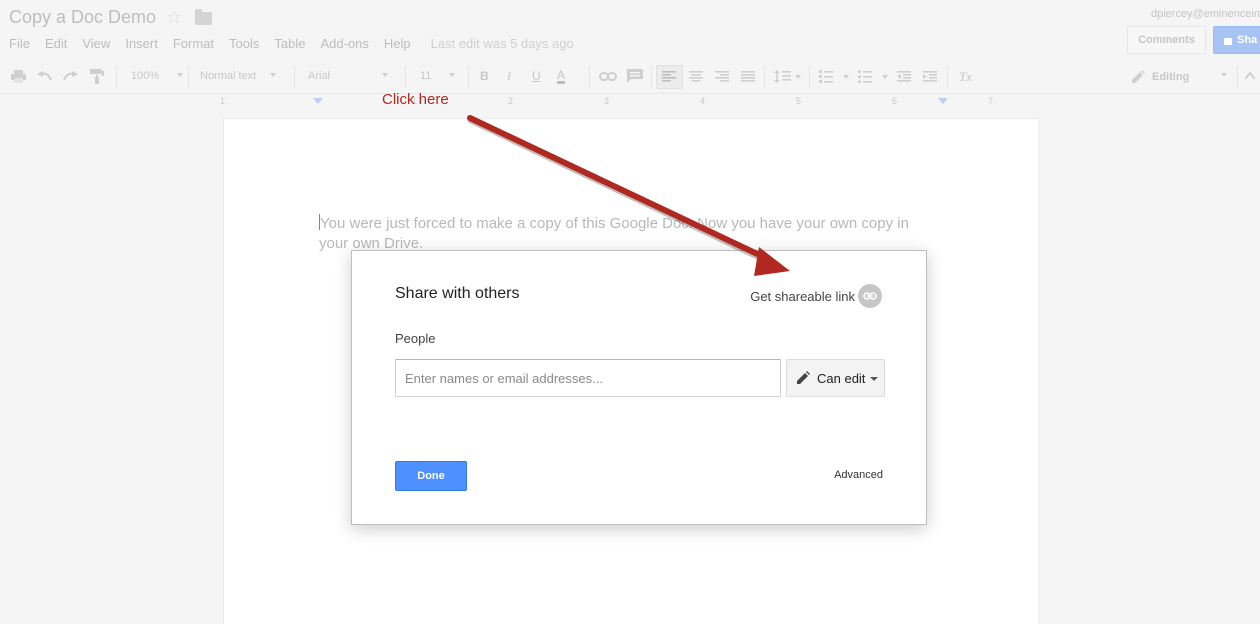 This screenshot has width=1260, height=624. I want to click on line-spacing-icon, so click(788, 76).